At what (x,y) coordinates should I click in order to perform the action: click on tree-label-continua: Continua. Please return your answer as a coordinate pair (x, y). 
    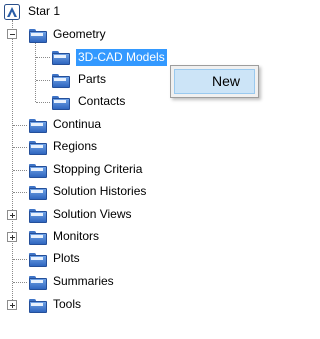
    Looking at the image, I should click on (77, 124).